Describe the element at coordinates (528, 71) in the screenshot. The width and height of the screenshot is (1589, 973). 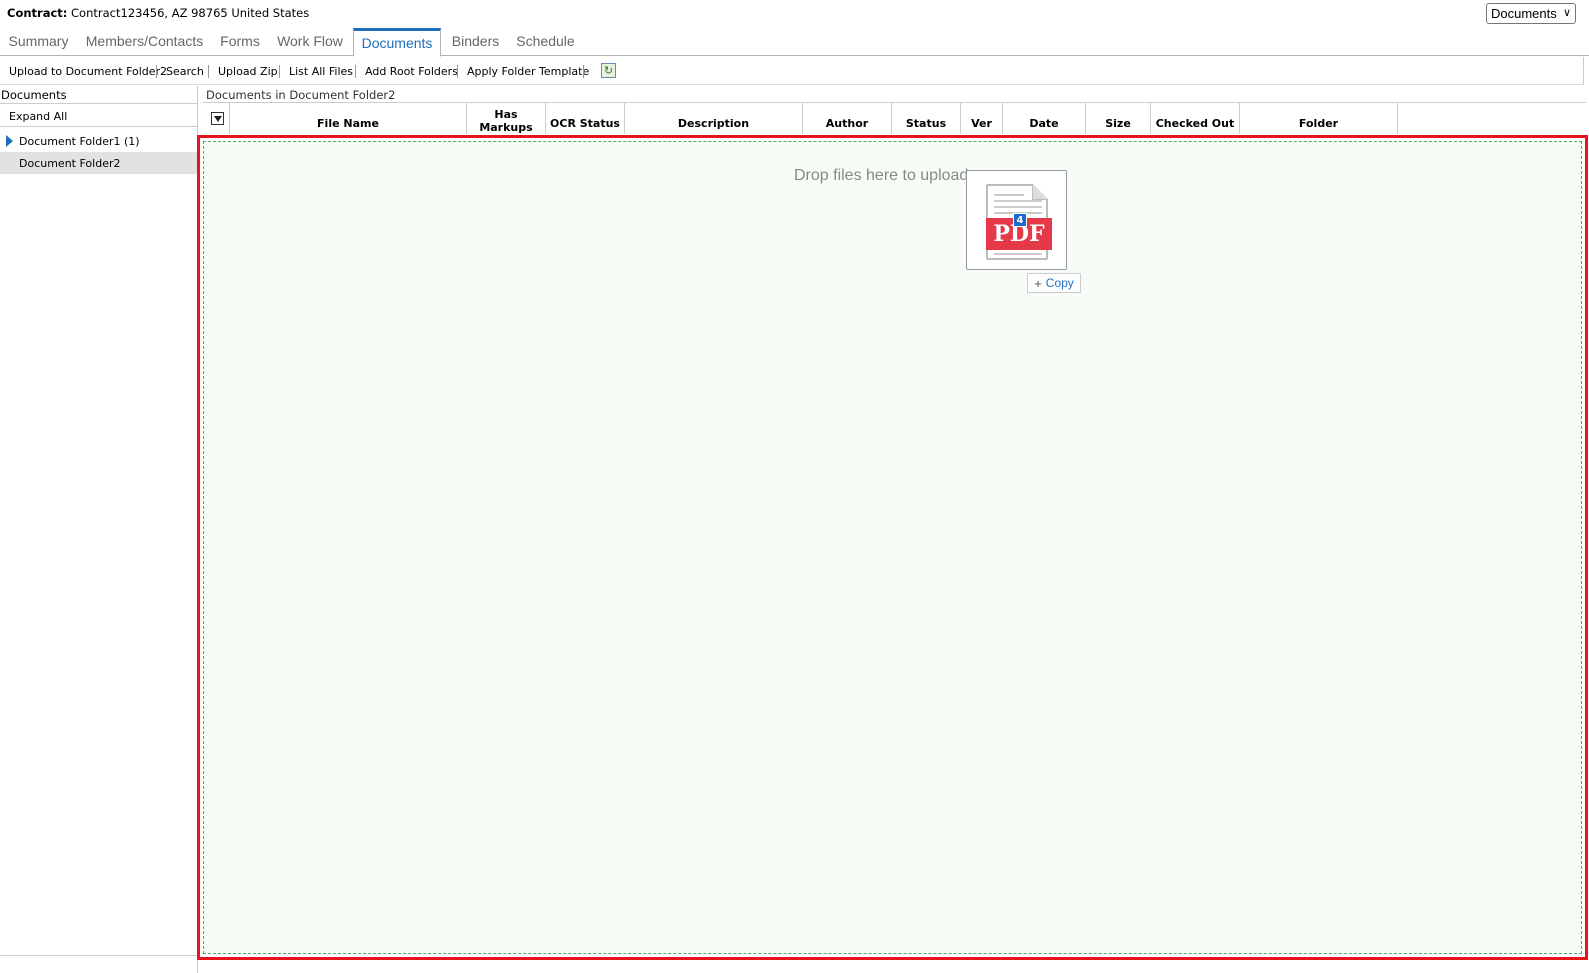
I see `apply-folder-template-button: Apply Folder Template` at that location.